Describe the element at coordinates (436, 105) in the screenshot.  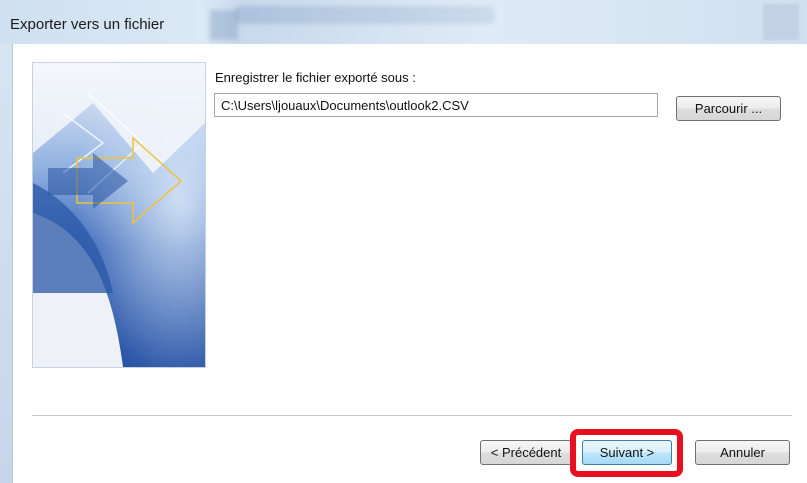
I see `file-path-input` at that location.